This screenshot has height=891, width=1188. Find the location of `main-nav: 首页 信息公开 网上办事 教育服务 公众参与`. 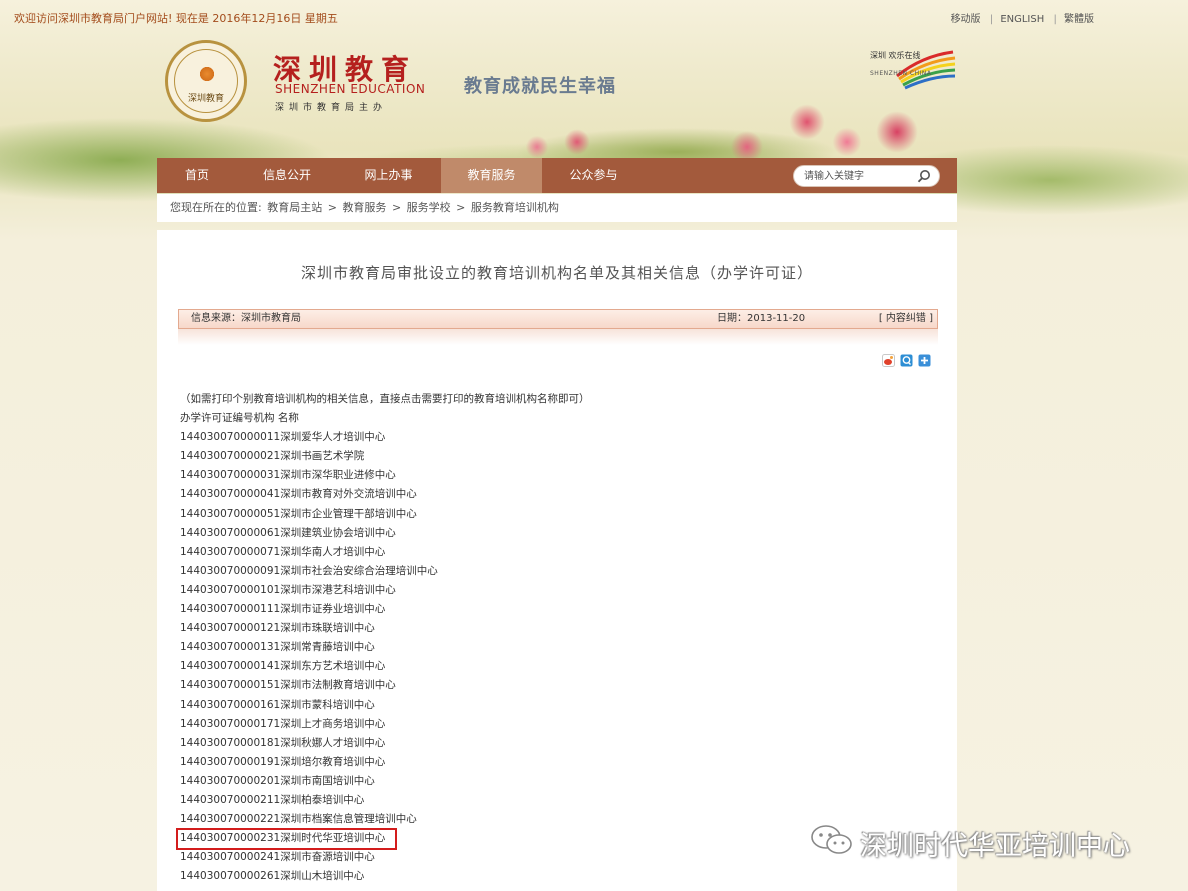

main-nav: 首页 信息公开 网上办事 教育服务 公众参与 is located at coordinates (557, 175).